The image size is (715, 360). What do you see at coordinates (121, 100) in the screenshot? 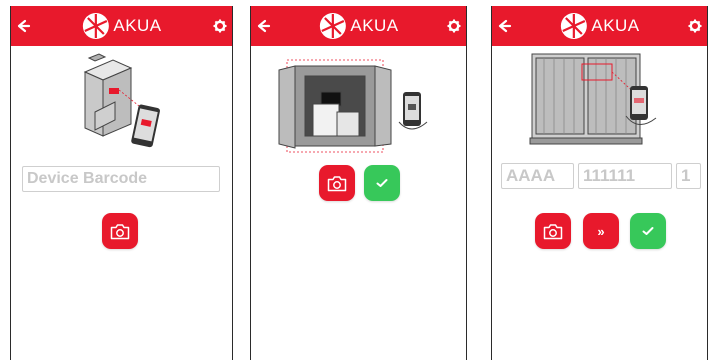
I see `device-scanning-illustration` at bounding box center [121, 100].